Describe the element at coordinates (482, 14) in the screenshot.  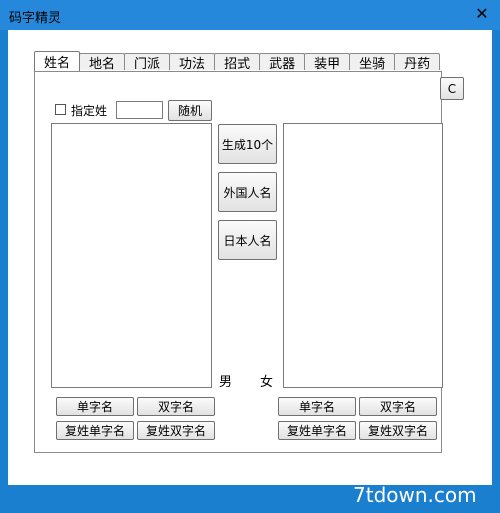
I see `close-icon: ✕` at that location.